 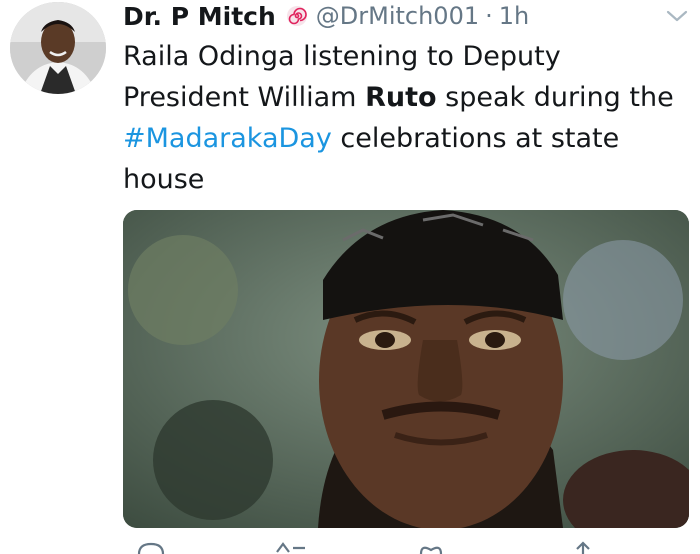 I want to click on tweet-text-bold: Ruto, so click(x=401, y=97).